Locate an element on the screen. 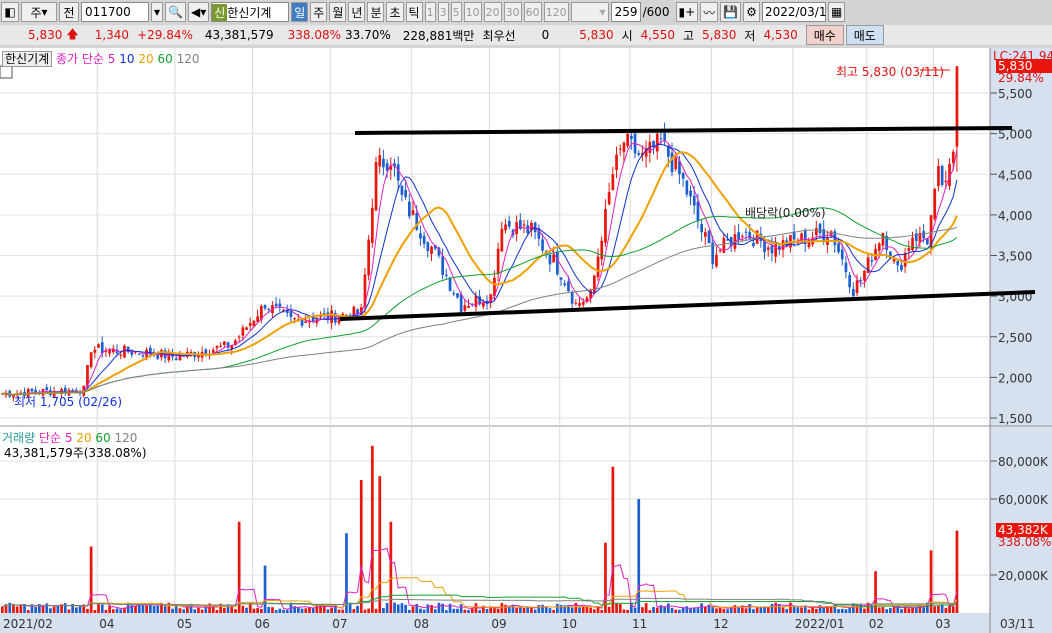 Image resolution: width=1052 pixels, height=633 pixels. save-icon: 💾 is located at coordinates (731, 12).